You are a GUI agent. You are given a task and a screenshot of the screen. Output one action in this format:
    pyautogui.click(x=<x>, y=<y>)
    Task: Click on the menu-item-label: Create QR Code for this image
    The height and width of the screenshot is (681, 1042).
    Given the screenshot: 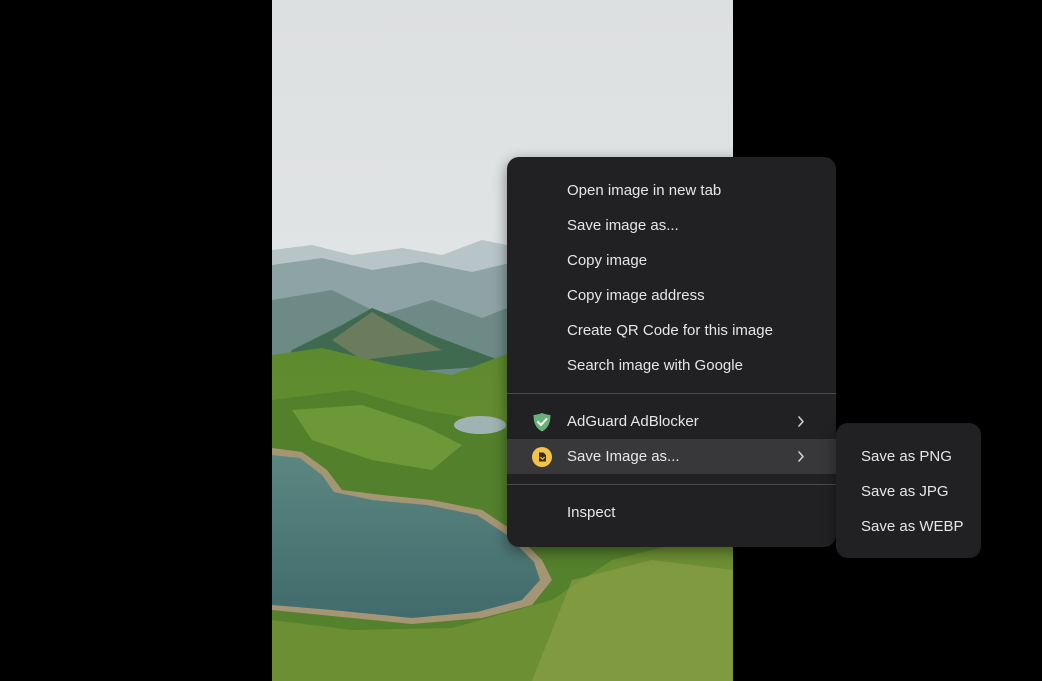 What is the action you would take?
    pyautogui.click(x=670, y=330)
    